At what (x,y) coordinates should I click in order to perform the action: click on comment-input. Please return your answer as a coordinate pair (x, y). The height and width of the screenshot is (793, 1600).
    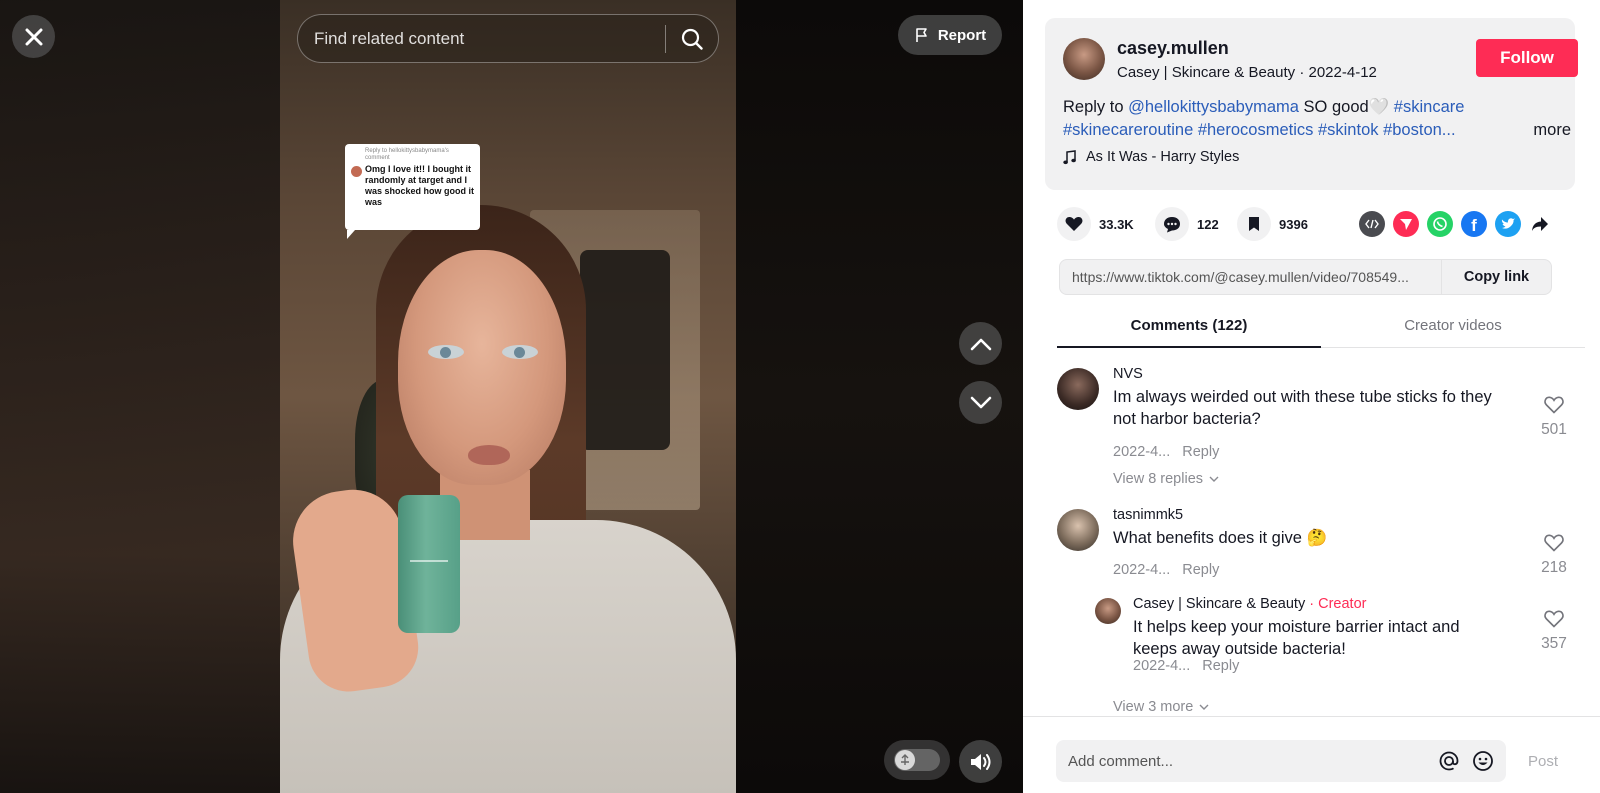
    Looking at the image, I should click on (1244, 761).